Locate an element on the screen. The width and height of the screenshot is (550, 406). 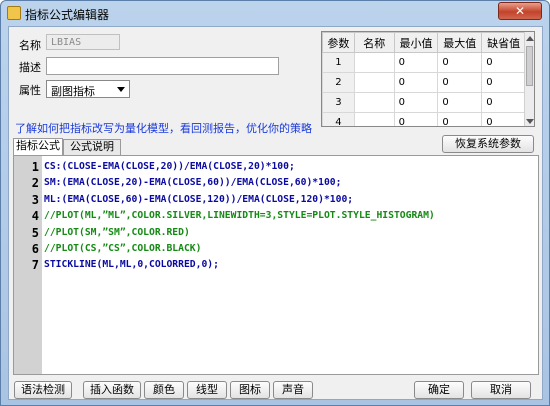
line-number: 4 is located at coordinates (35, 216).